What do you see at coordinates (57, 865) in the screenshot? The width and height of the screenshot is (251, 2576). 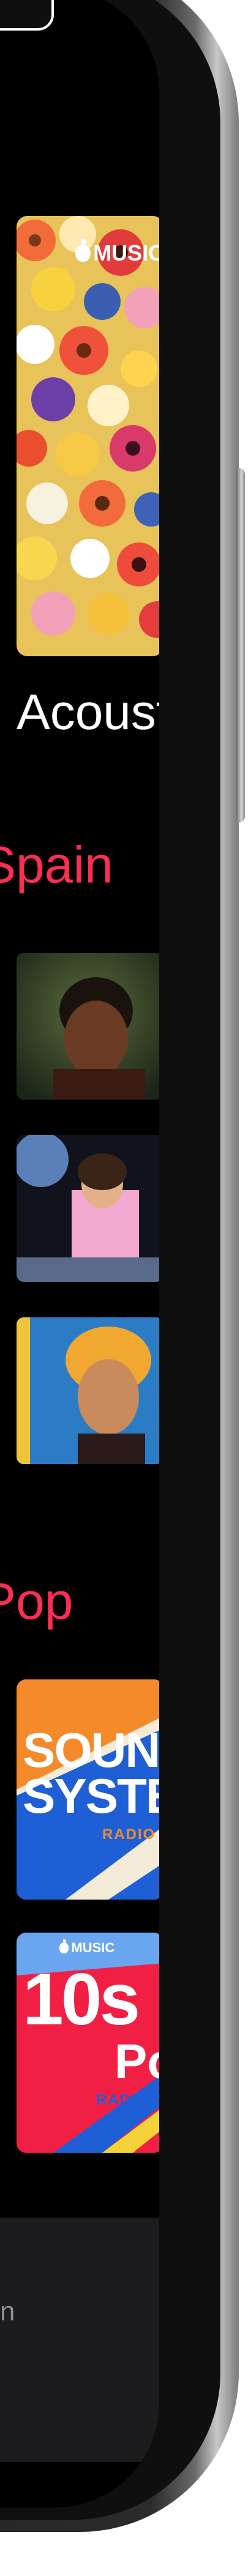 I see `section-title-spain: Spain` at bounding box center [57, 865].